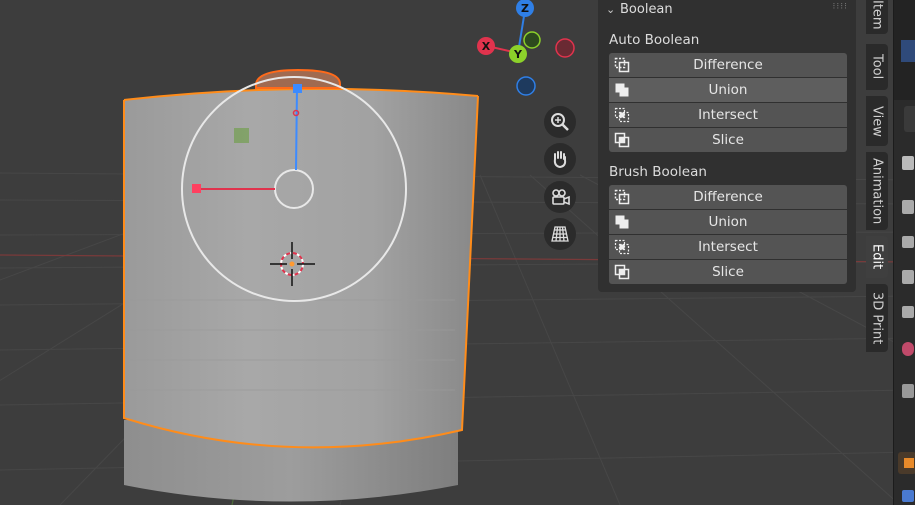  I want to click on pan-button, so click(560, 159).